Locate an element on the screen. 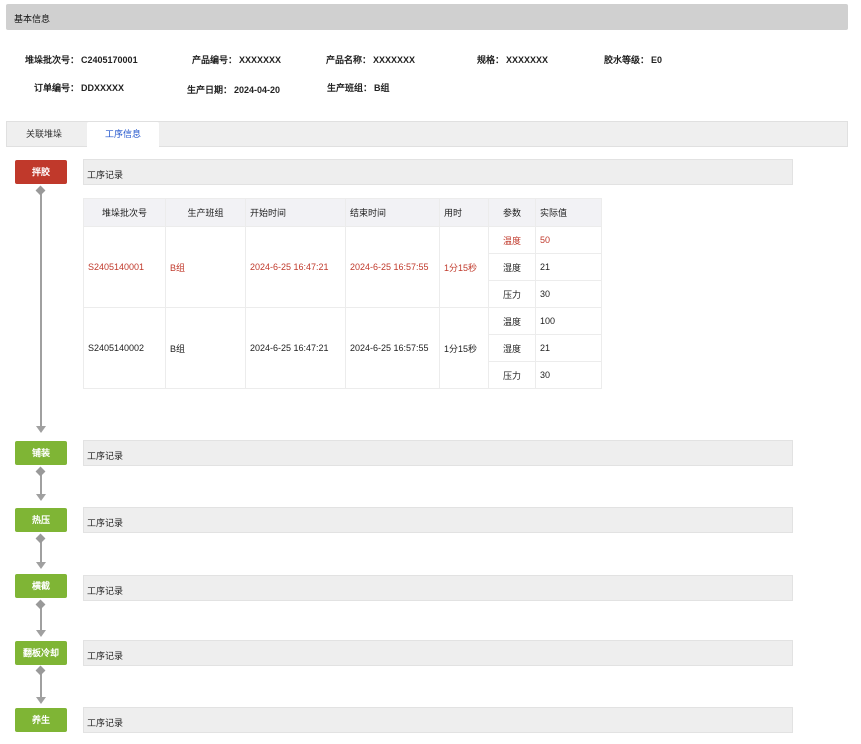  tab-bar: 关联堆垛 工序信息 is located at coordinates (427, 134).